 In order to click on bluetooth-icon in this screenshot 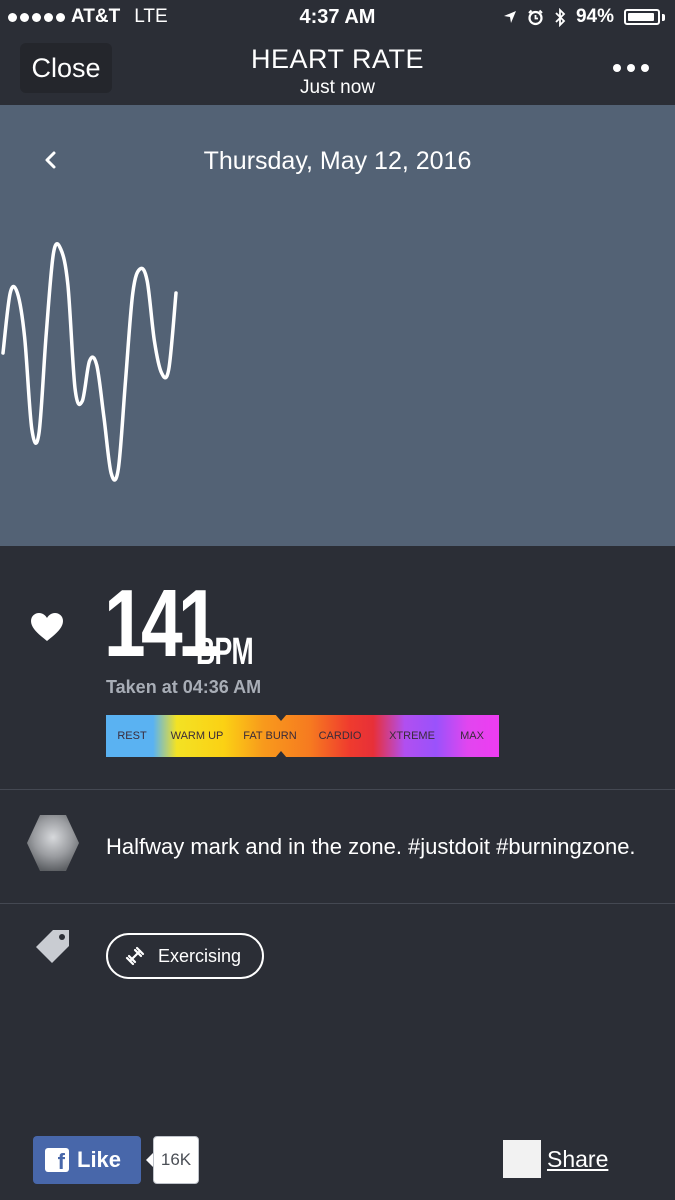, I will do `click(560, 17)`.